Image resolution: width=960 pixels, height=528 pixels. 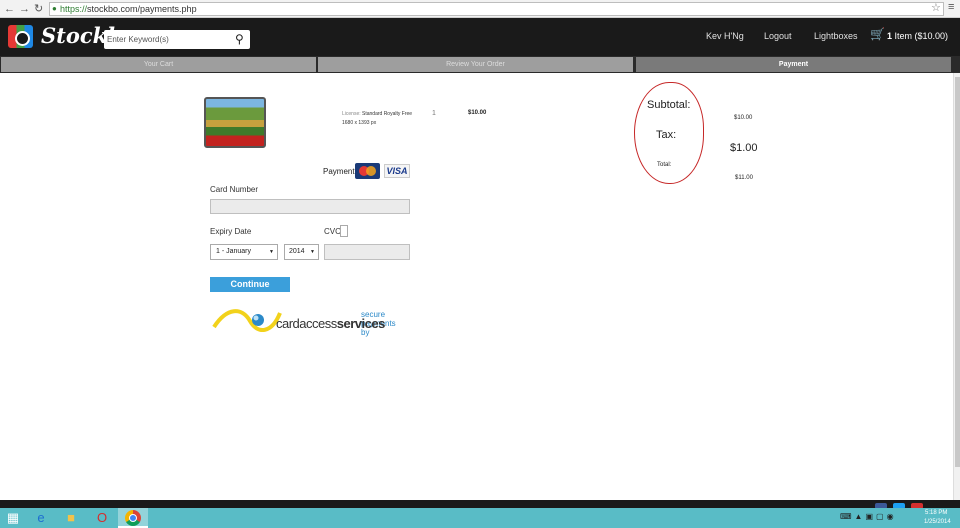 I want to click on visa-icon: VISA, so click(x=397, y=171).